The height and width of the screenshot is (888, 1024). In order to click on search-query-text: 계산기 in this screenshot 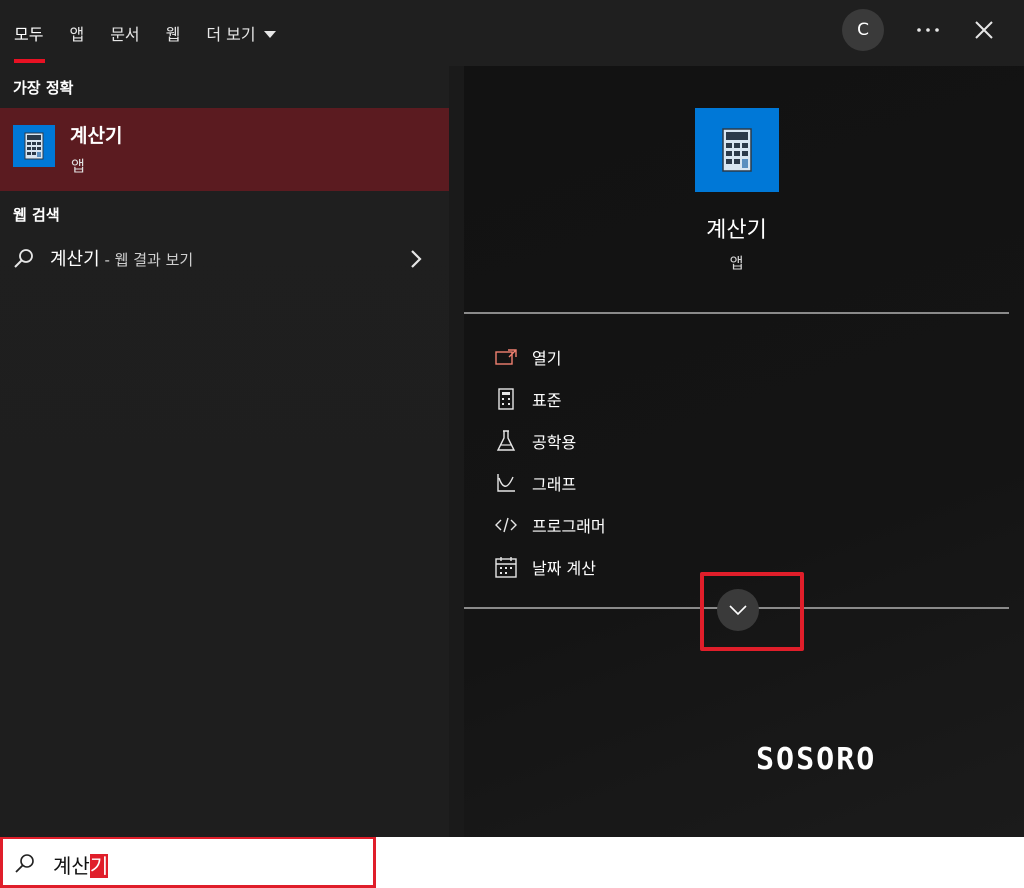, I will do `click(81, 864)`.